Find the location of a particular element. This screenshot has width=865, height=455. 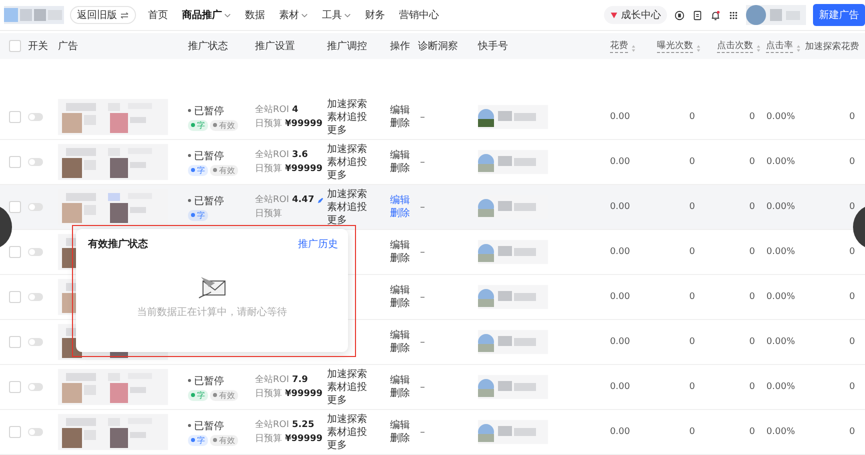

pencil-icon is located at coordinates (320, 200).